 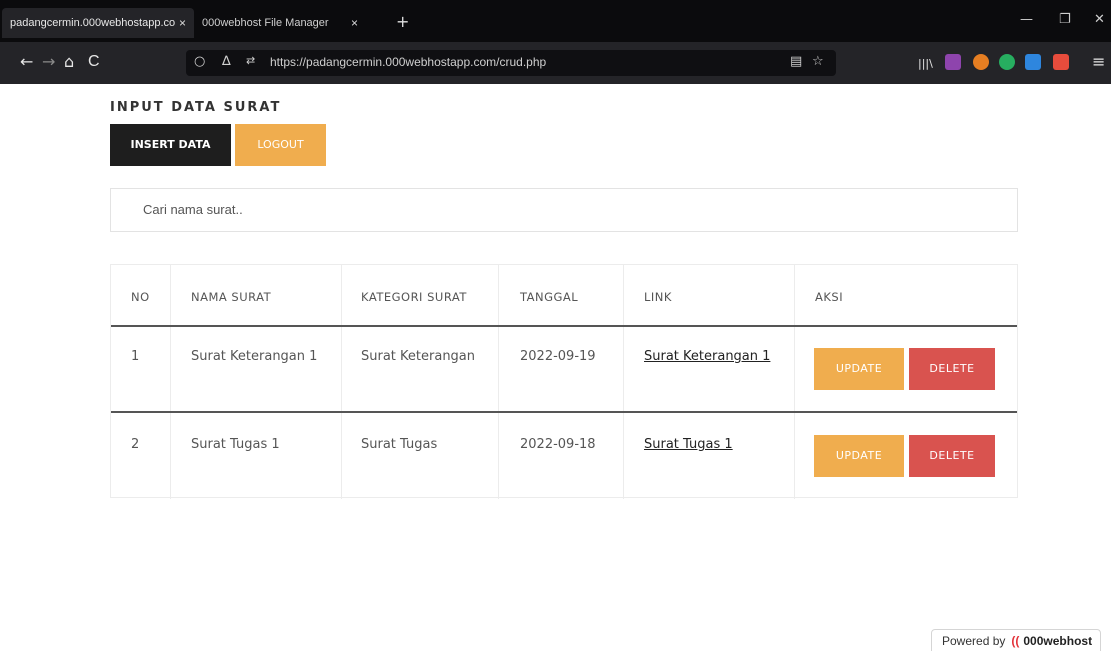 What do you see at coordinates (981, 62) in the screenshot?
I see `extension-color-icon` at bounding box center [981, 62].